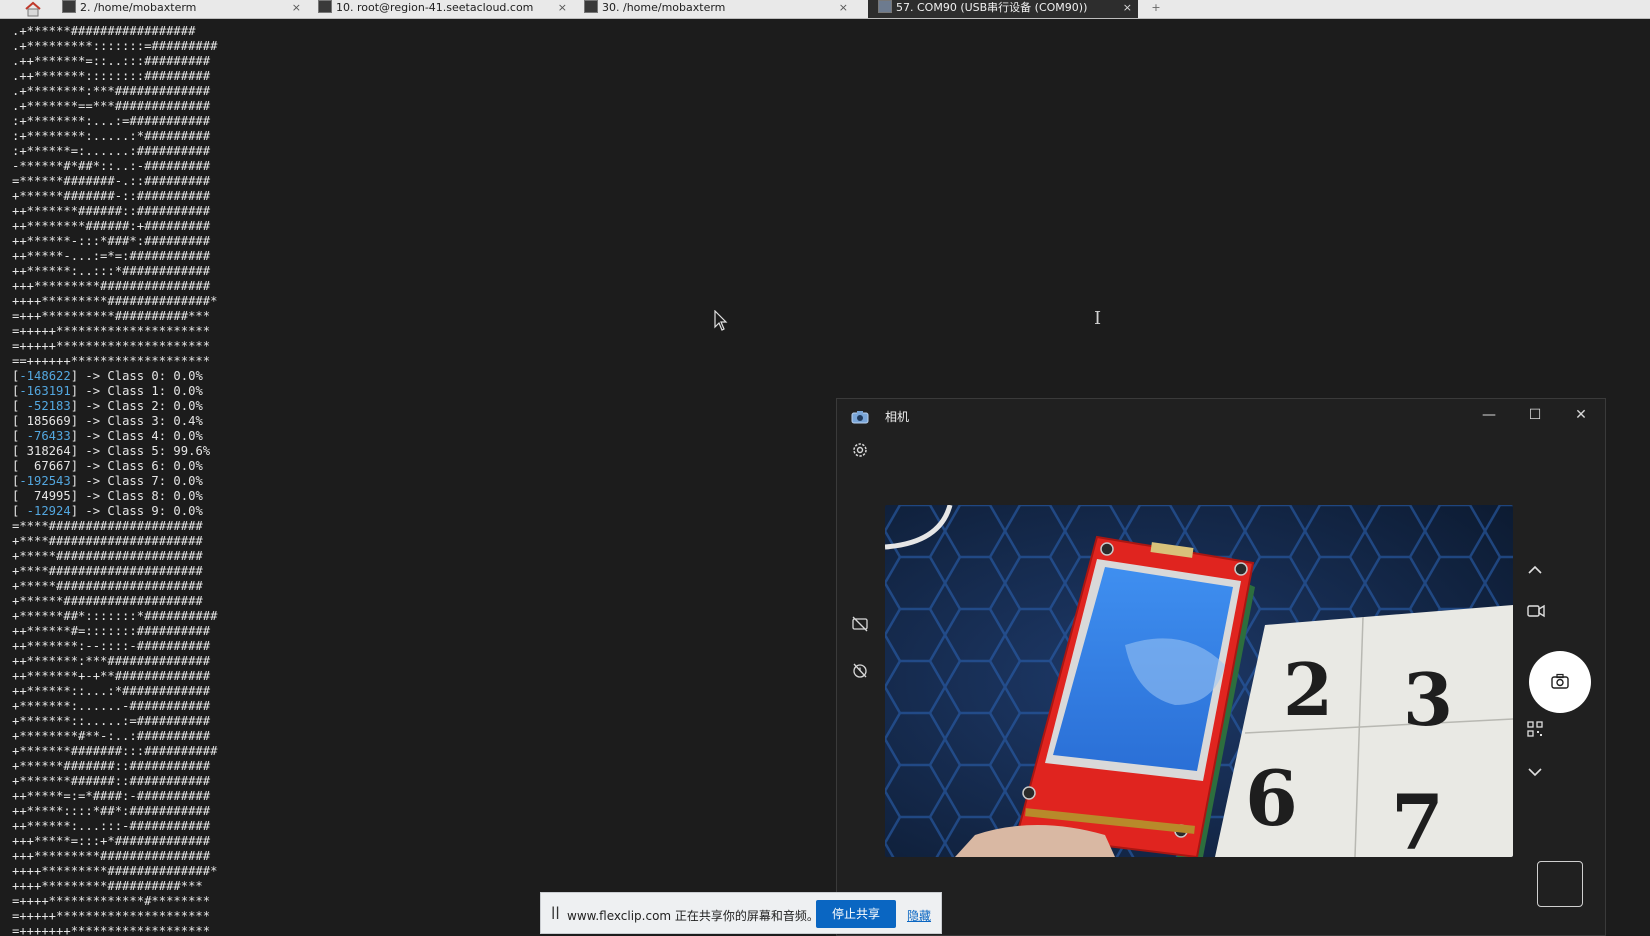 The height and width of the screenshot is (936, 1650). Describe the element at coordinates (1535, 731) in the screenshot. I see `qr-scan-button` at that location.